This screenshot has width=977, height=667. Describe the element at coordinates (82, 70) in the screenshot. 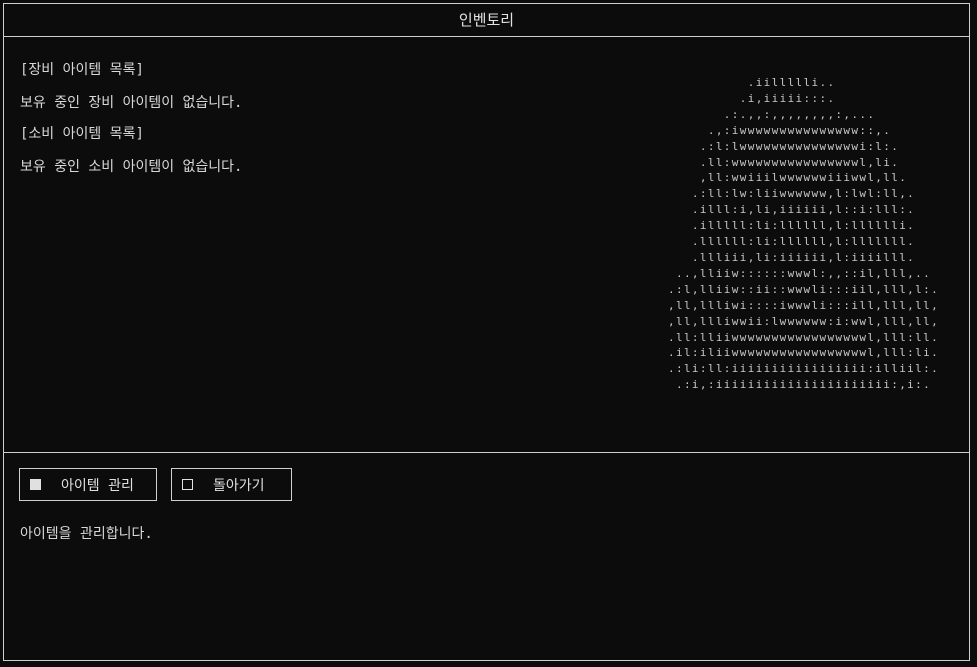

I see `equipment-list-header: [장비 아이템 목록]` at that location.